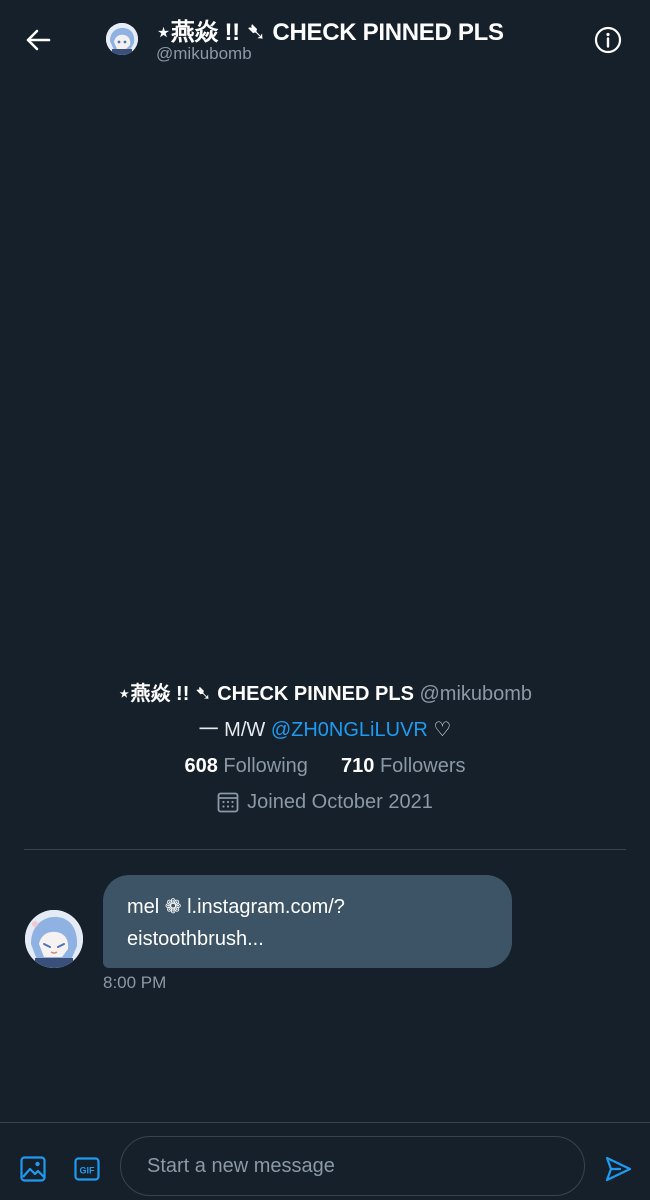  Describe the element at coordinates (236, 907) in the screenshot. I see `message-text-line-1: mel ❁ l.instagram.com/?` at that location.